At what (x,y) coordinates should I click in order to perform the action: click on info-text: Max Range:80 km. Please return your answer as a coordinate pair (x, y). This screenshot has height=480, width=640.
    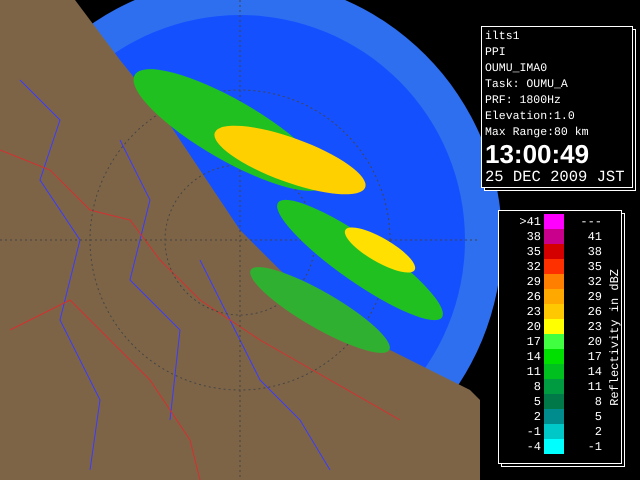
    Looking at the image, I should click on (537, 133).